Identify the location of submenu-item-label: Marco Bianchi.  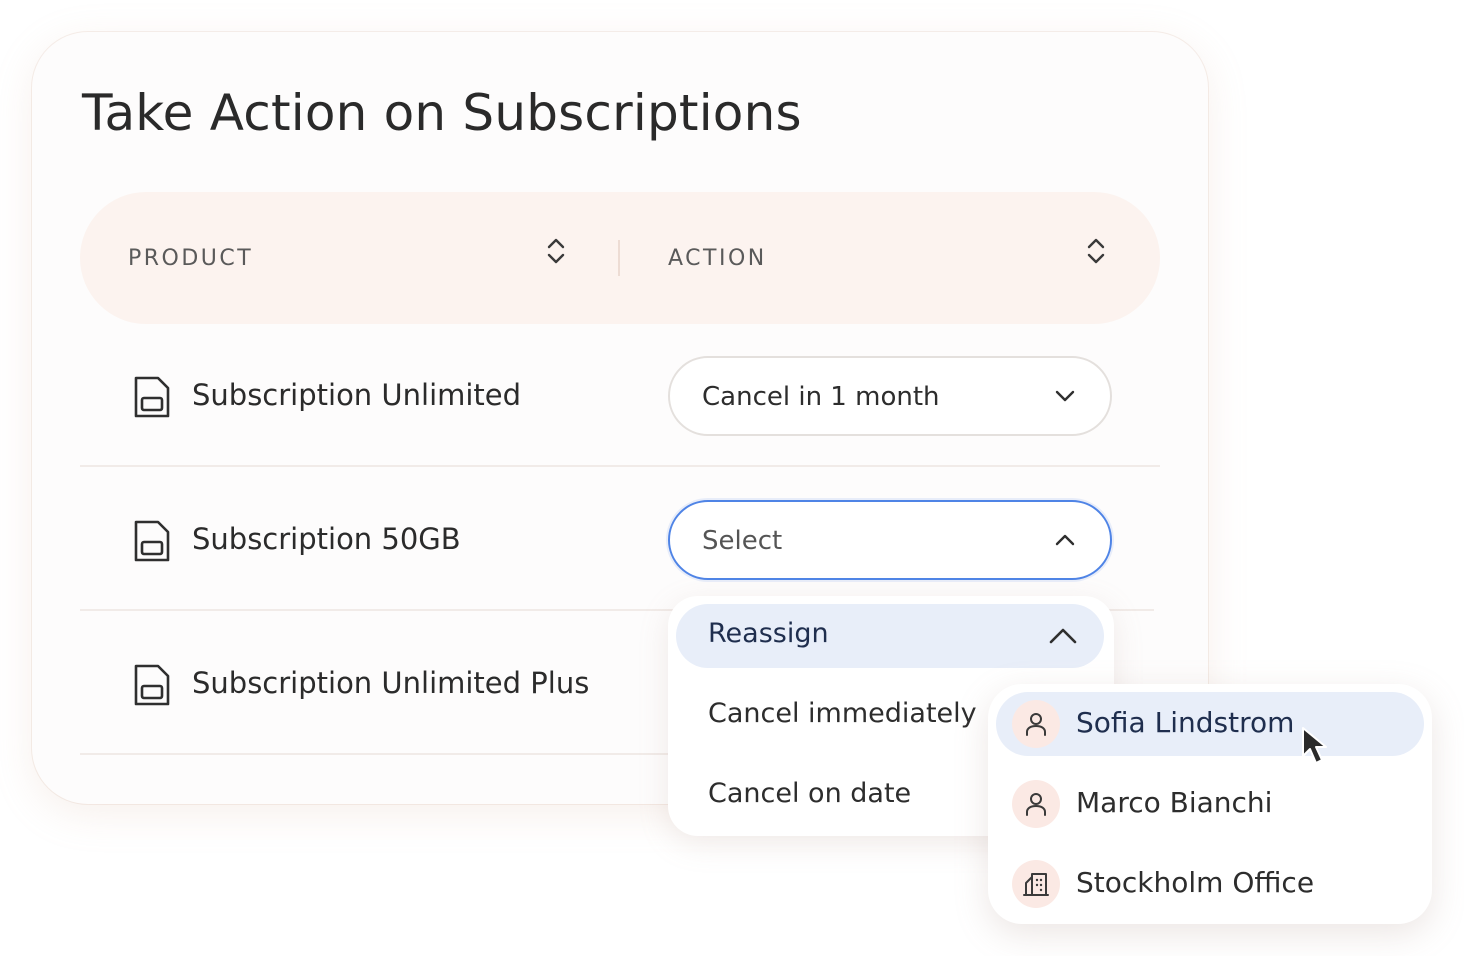
(1174, 802).